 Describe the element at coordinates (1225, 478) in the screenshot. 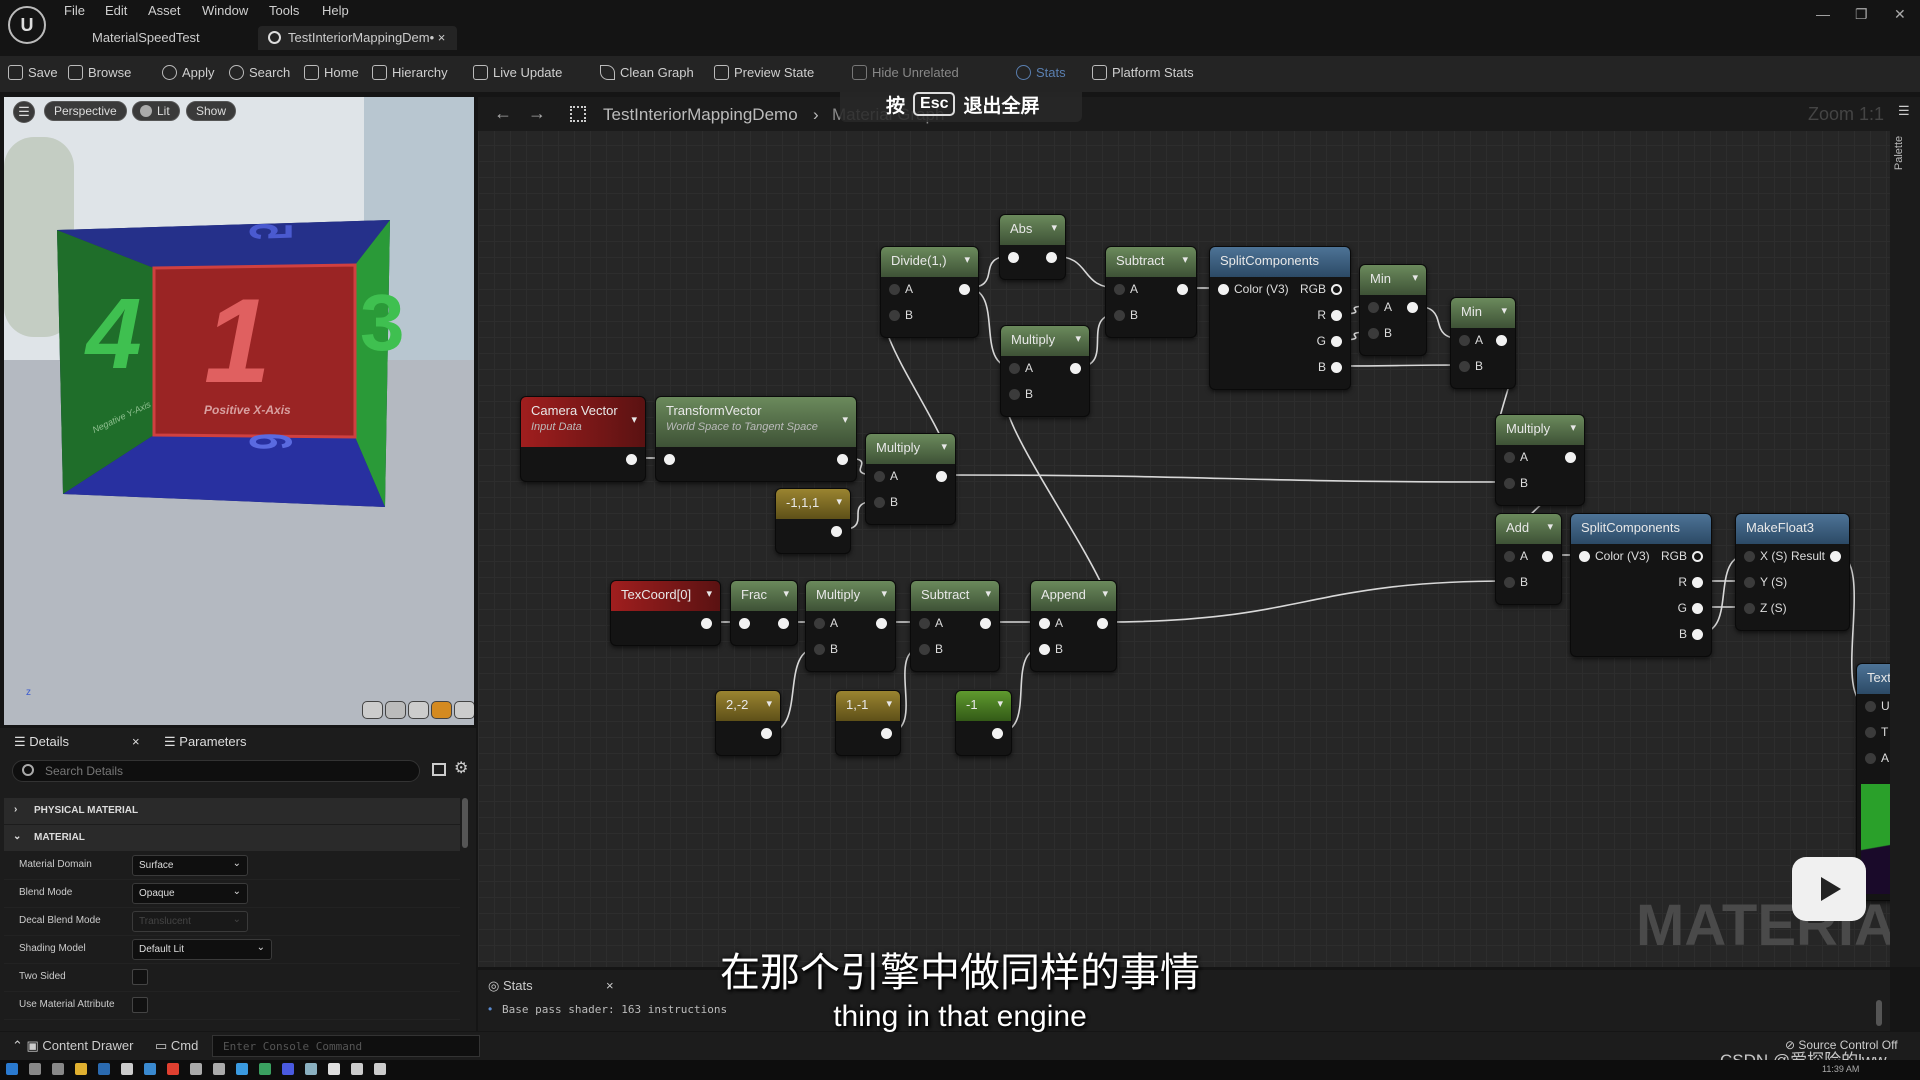

I see `wire-multleft-to-multright` at that location.